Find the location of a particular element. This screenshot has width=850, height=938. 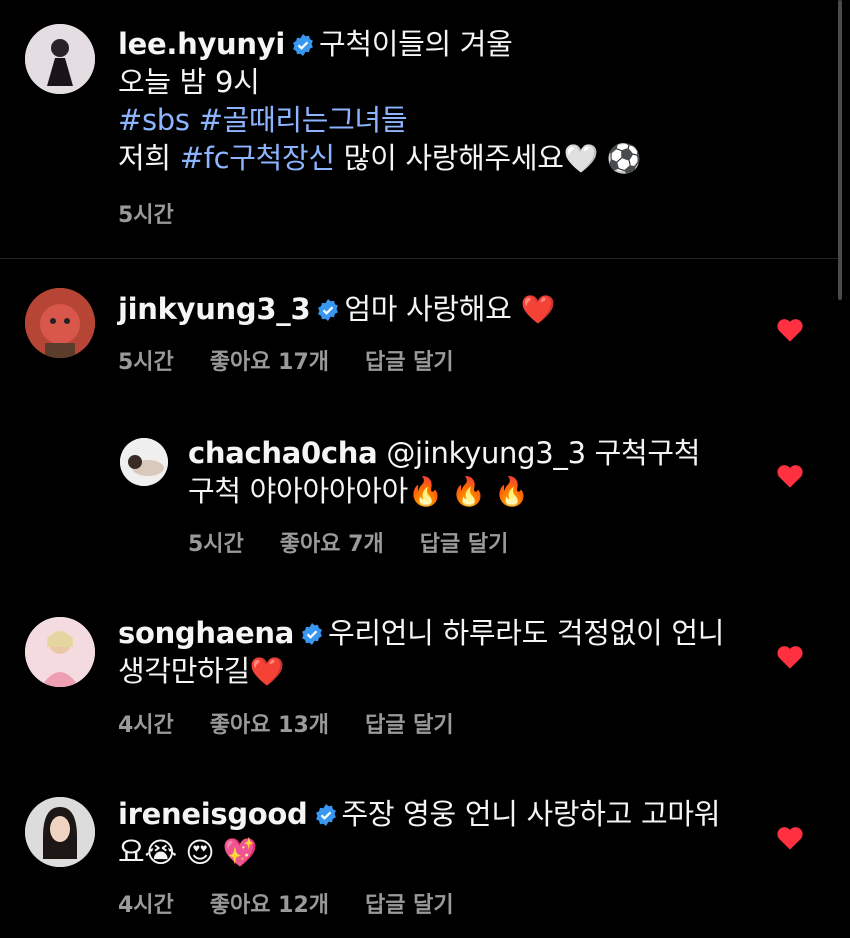

comment-4-line-2: 요😭 😍 💖 is located at coordinates (188, 852).